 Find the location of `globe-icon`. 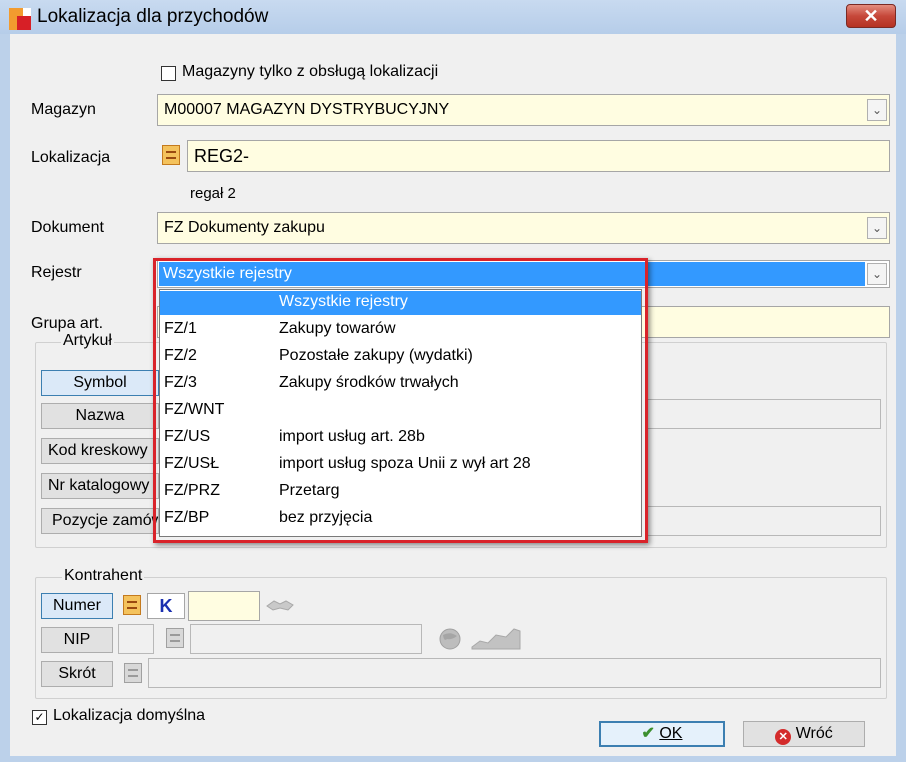

globe-icon is located at coordinates (450, 639).